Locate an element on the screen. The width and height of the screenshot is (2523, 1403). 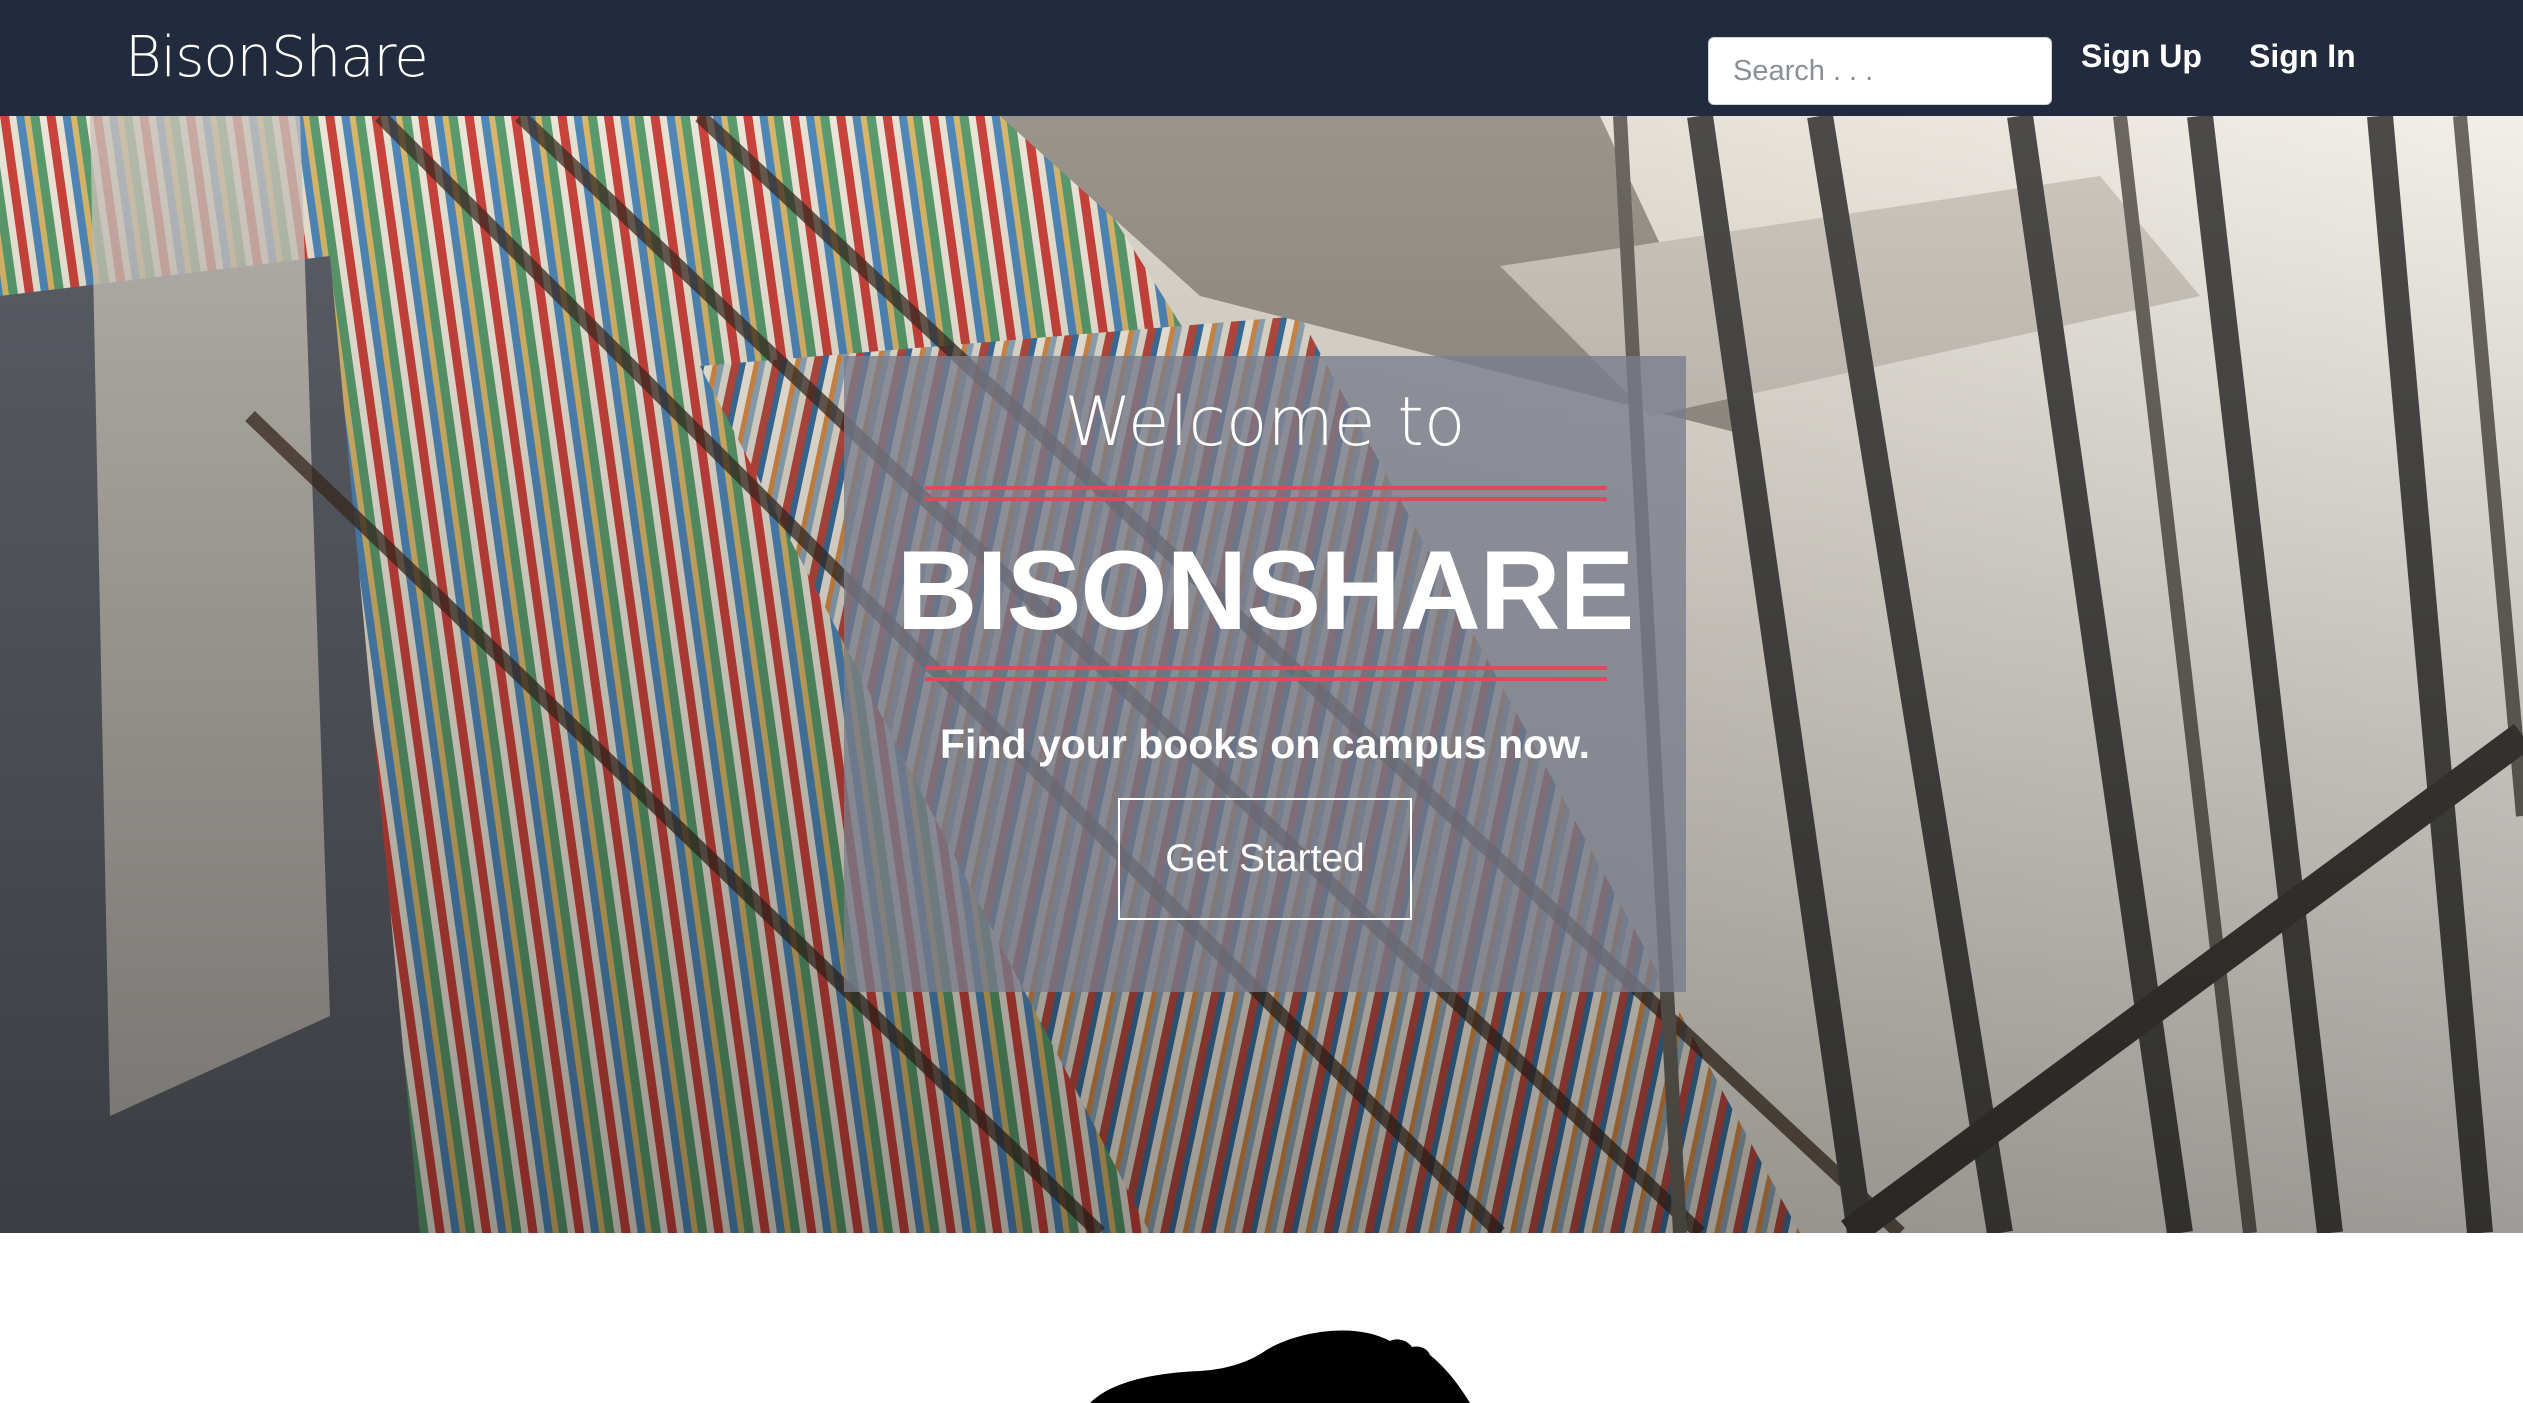
search-input is located at coordinates (1880, 71).